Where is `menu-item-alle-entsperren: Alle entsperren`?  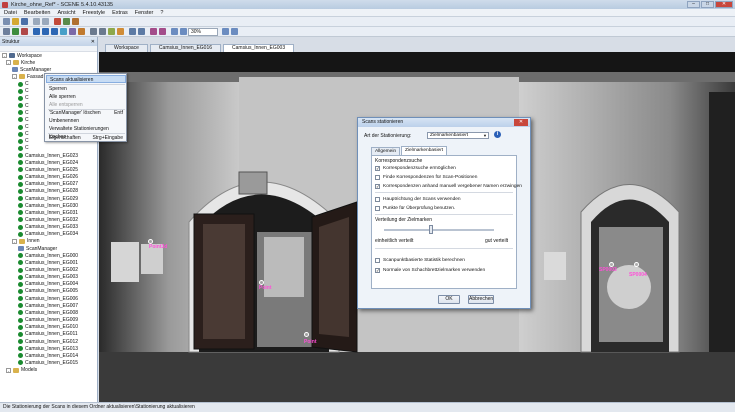
menu-item-alle-entsperren: Alle entsperren is located at coordinates (86, 105).